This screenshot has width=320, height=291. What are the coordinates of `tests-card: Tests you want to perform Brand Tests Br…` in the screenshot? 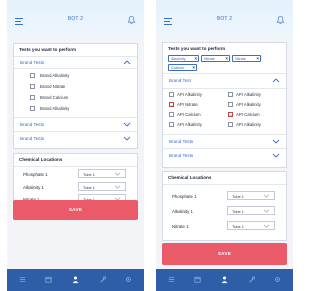 It's located at (75, 96).